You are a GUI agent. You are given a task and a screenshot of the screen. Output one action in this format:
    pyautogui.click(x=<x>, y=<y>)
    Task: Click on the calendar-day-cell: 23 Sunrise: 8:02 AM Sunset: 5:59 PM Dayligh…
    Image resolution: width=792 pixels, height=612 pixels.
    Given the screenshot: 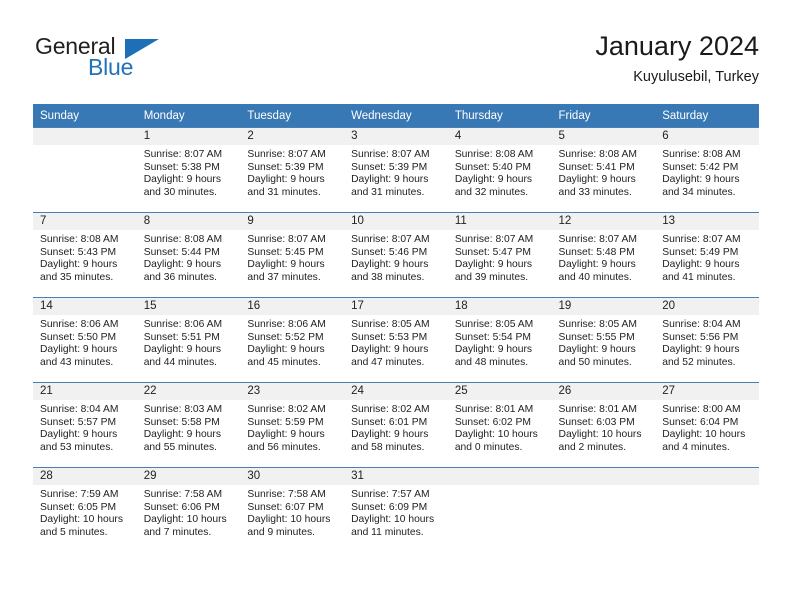 What is the action you would take?
    pyautogui.click(x=292, y=425)
    